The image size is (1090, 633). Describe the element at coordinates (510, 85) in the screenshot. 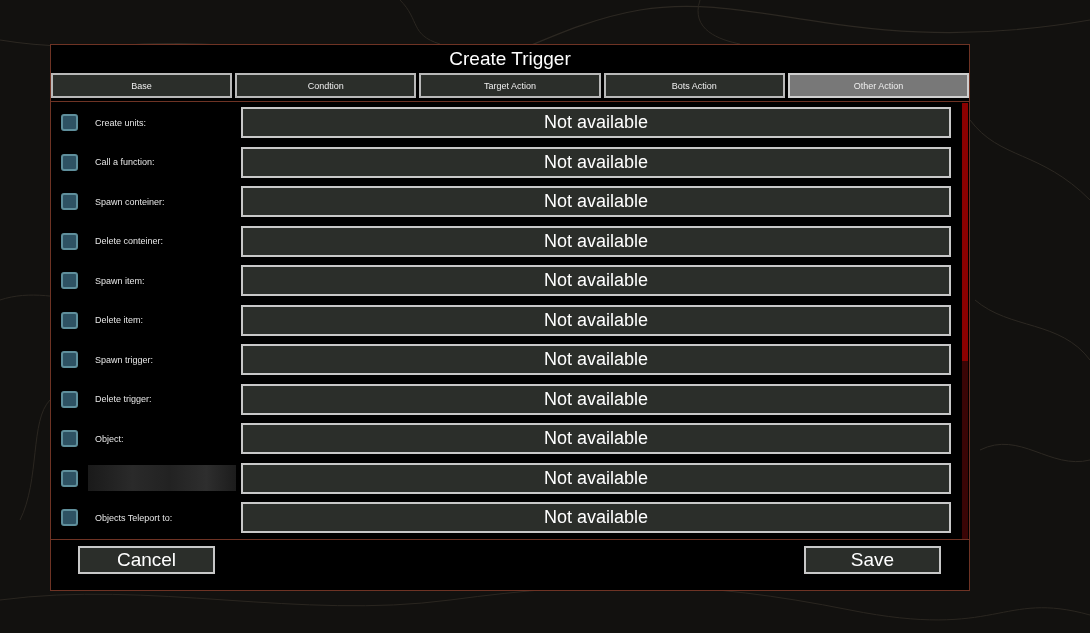

I see `tab: Target Action` at that location.